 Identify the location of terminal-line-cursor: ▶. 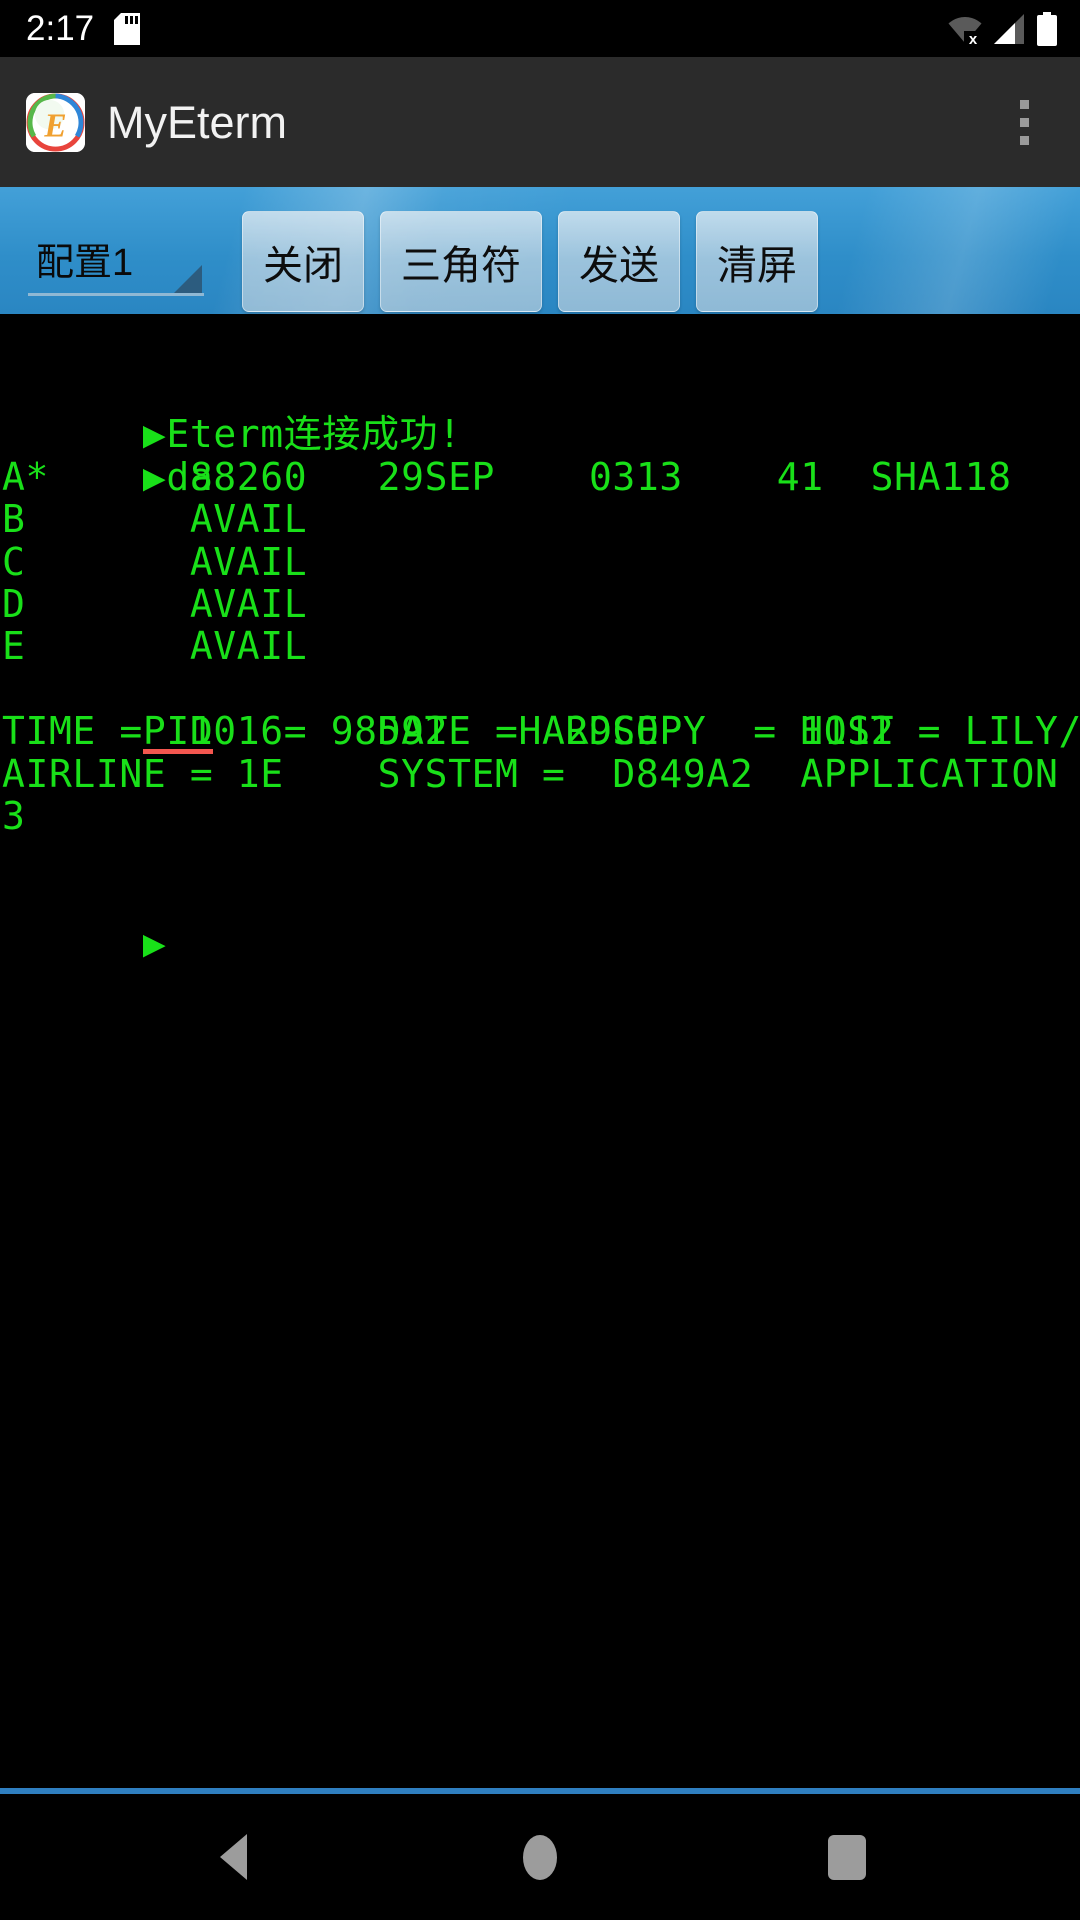
(540, 922).